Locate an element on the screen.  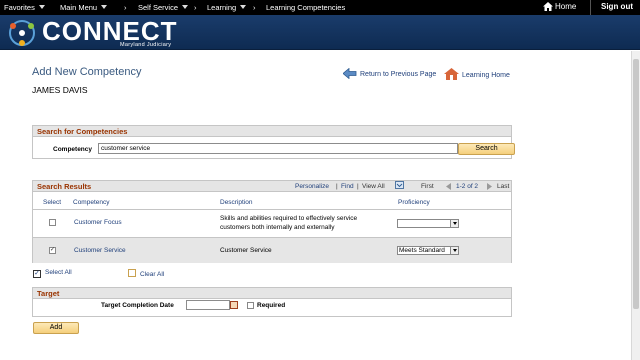
breadcrumb-current: Learning Competencies is located at coordinates (305, 7).